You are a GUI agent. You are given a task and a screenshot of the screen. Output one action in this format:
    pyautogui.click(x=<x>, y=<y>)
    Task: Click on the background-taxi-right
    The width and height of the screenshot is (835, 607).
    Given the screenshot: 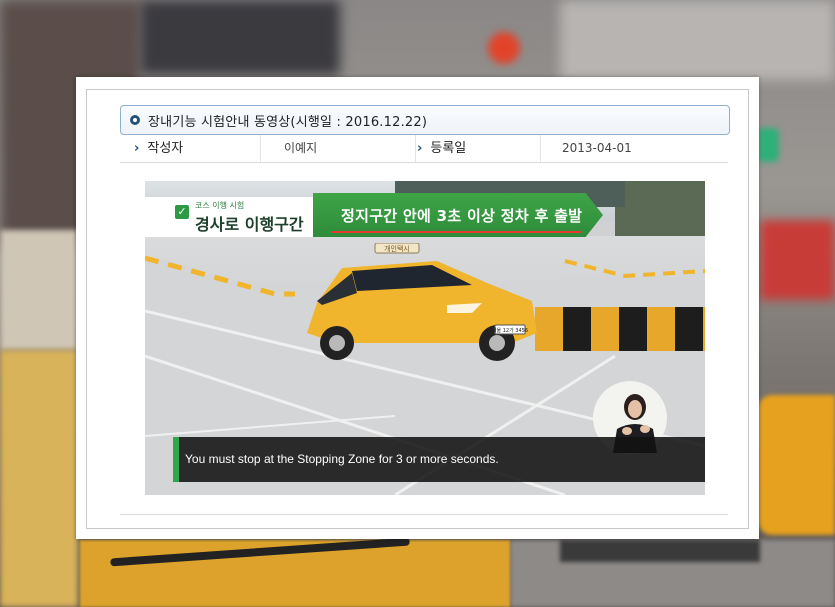 What is the action you would take?
    pyautogui.click(x=796, y=465)
    